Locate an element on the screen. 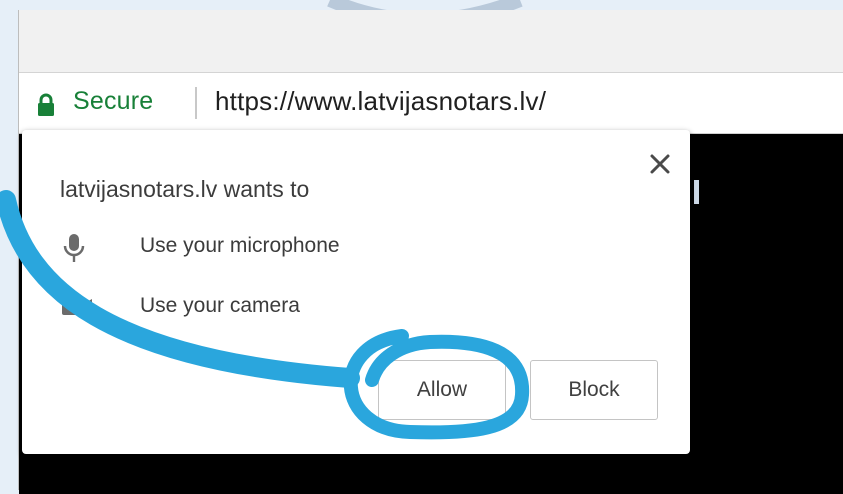 The image size is (843, 494). address-bar: Secure https://www.latvijasnotars.lv/ is located at coordinates (431, 103).